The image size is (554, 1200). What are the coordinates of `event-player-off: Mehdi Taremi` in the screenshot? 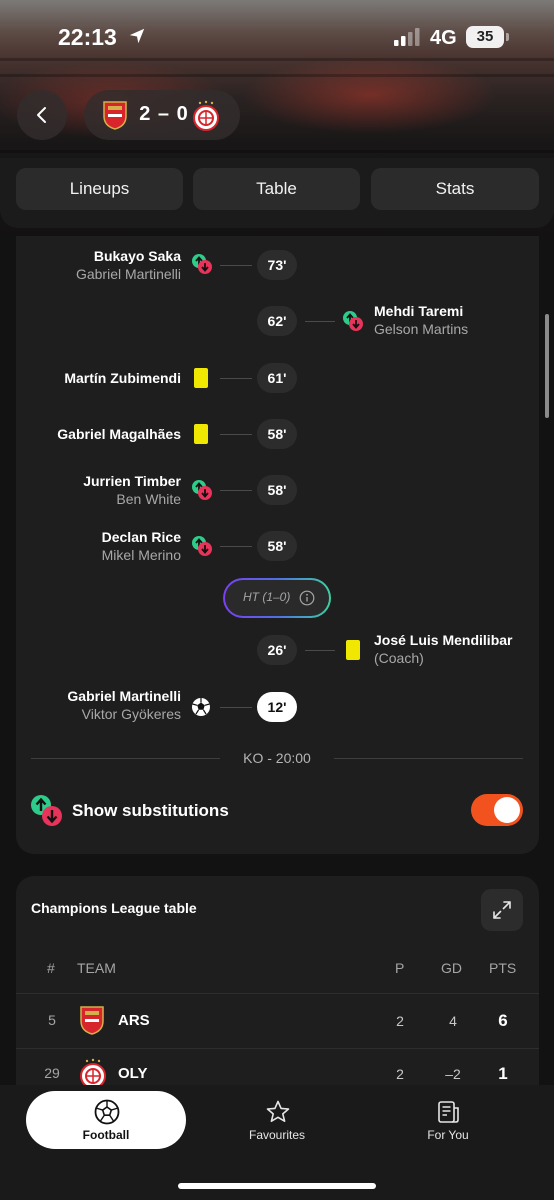 It's located at (419, 311).